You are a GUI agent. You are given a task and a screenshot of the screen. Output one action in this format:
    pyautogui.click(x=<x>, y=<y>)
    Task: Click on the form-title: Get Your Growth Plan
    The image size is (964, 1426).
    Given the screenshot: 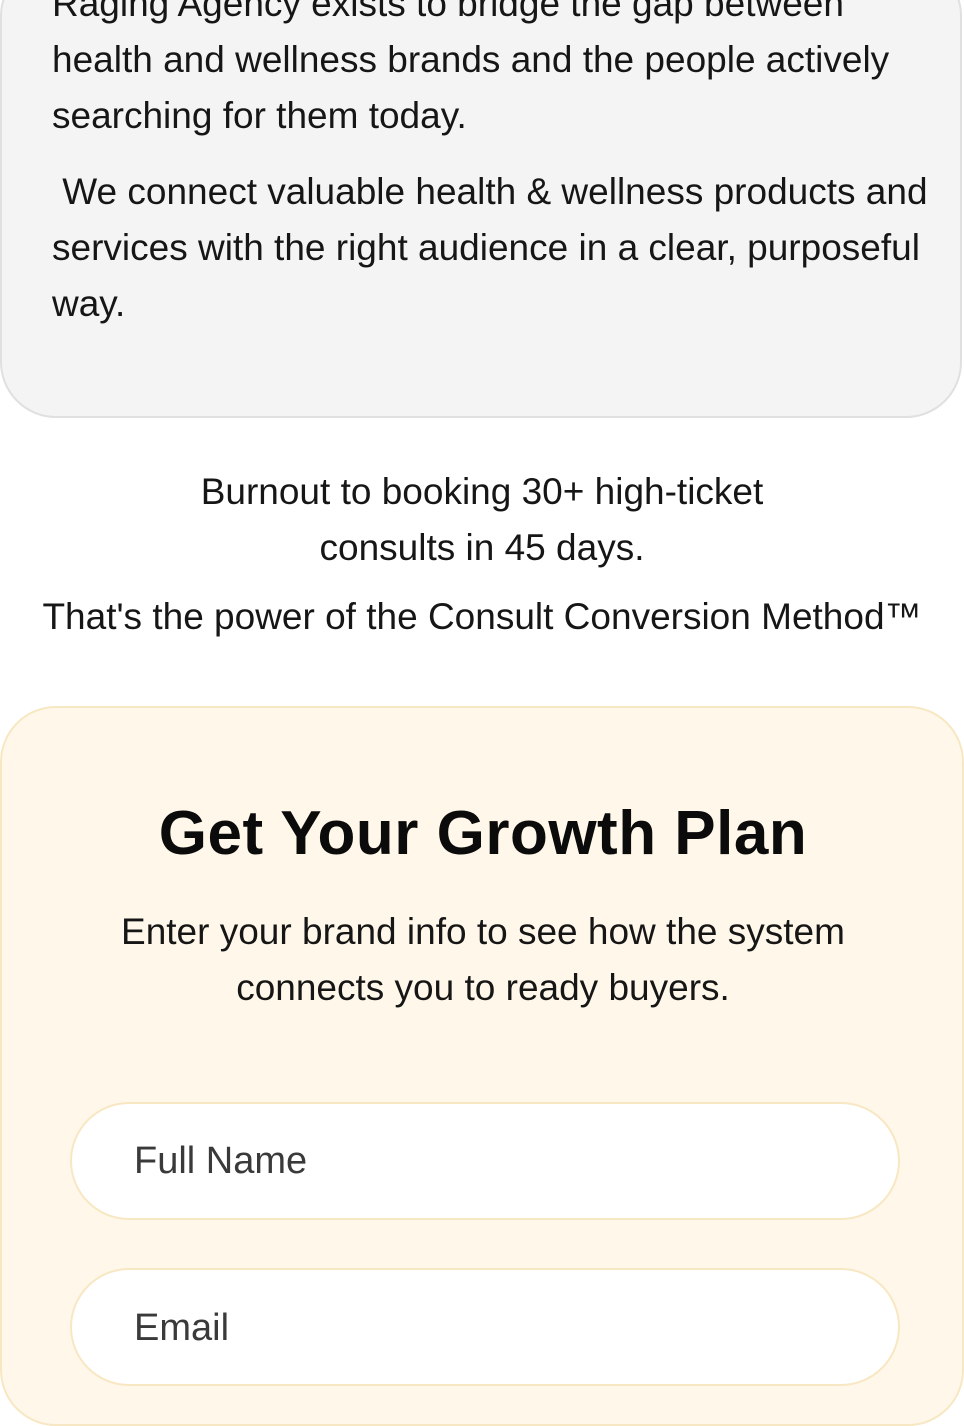 What is the action you would take?
    pyautogui.click(x=483, y=833)
    